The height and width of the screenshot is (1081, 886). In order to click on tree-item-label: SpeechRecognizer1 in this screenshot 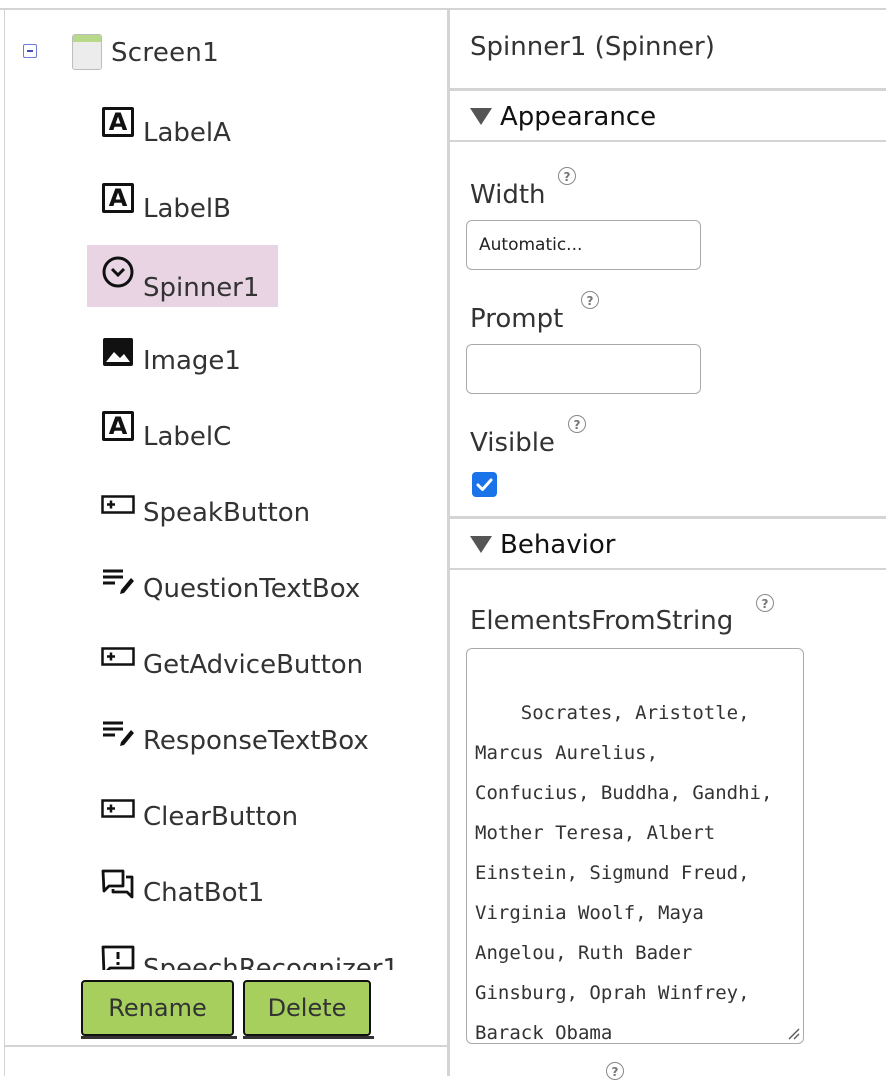, I will do `click(271, 962)`.